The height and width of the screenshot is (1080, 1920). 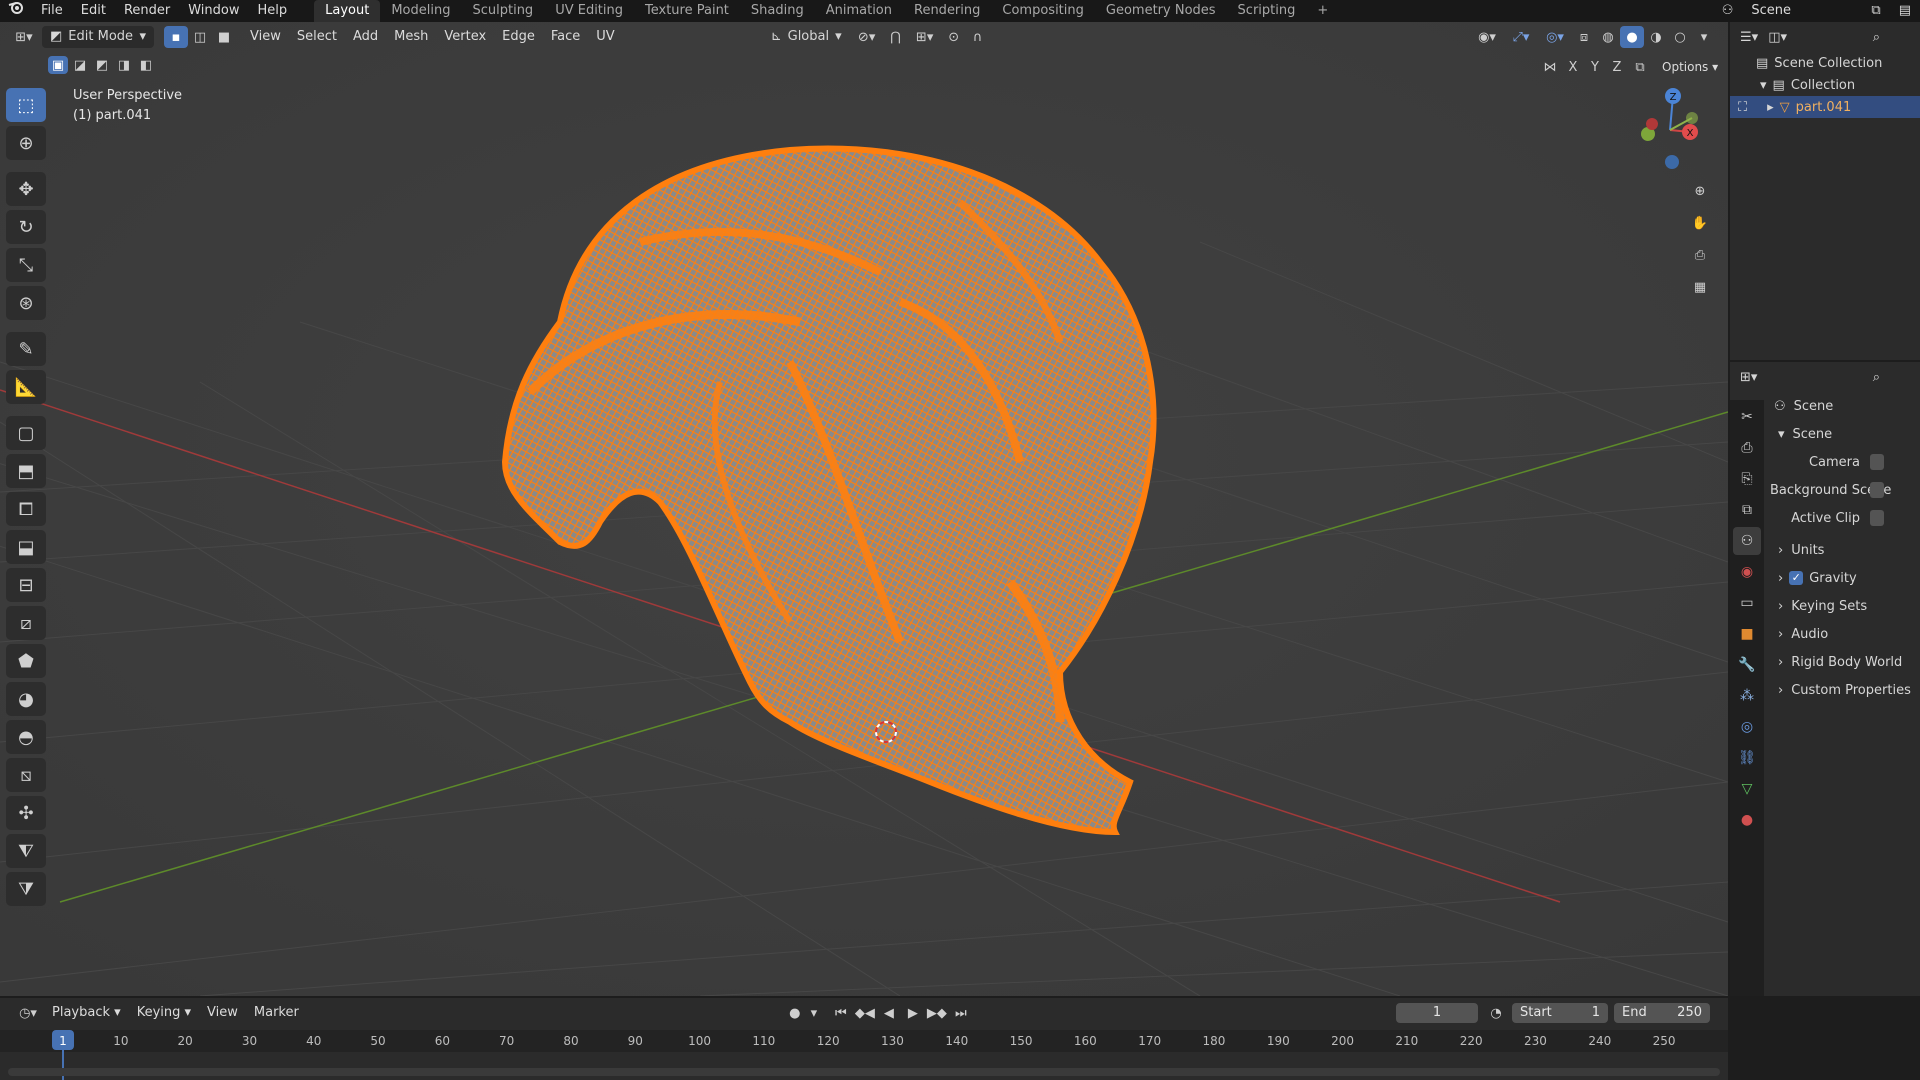 I want to click on jump-end-icon: ⏭, so click(x=961, y=1013).